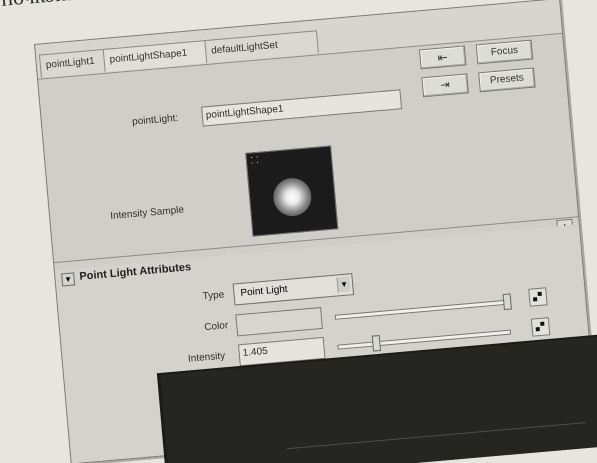  I want to click on intensity-slider-handle, so click(376, 343).